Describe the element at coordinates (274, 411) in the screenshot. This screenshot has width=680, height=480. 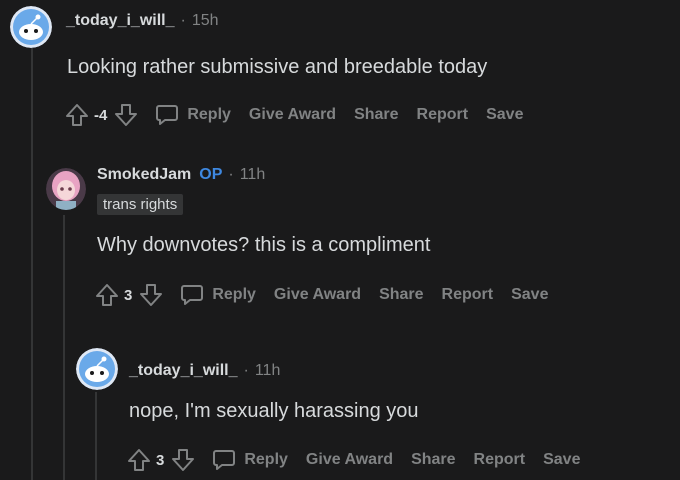
I see `comment-body: nope, I'm sexually harassing you` at that location.